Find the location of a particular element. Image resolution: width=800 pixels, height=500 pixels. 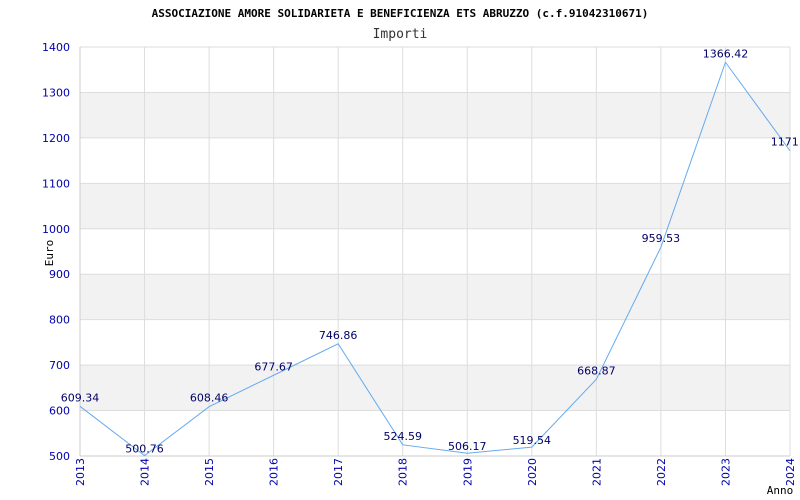

x-axis-label: Anno is located at coordinates (780, 490).